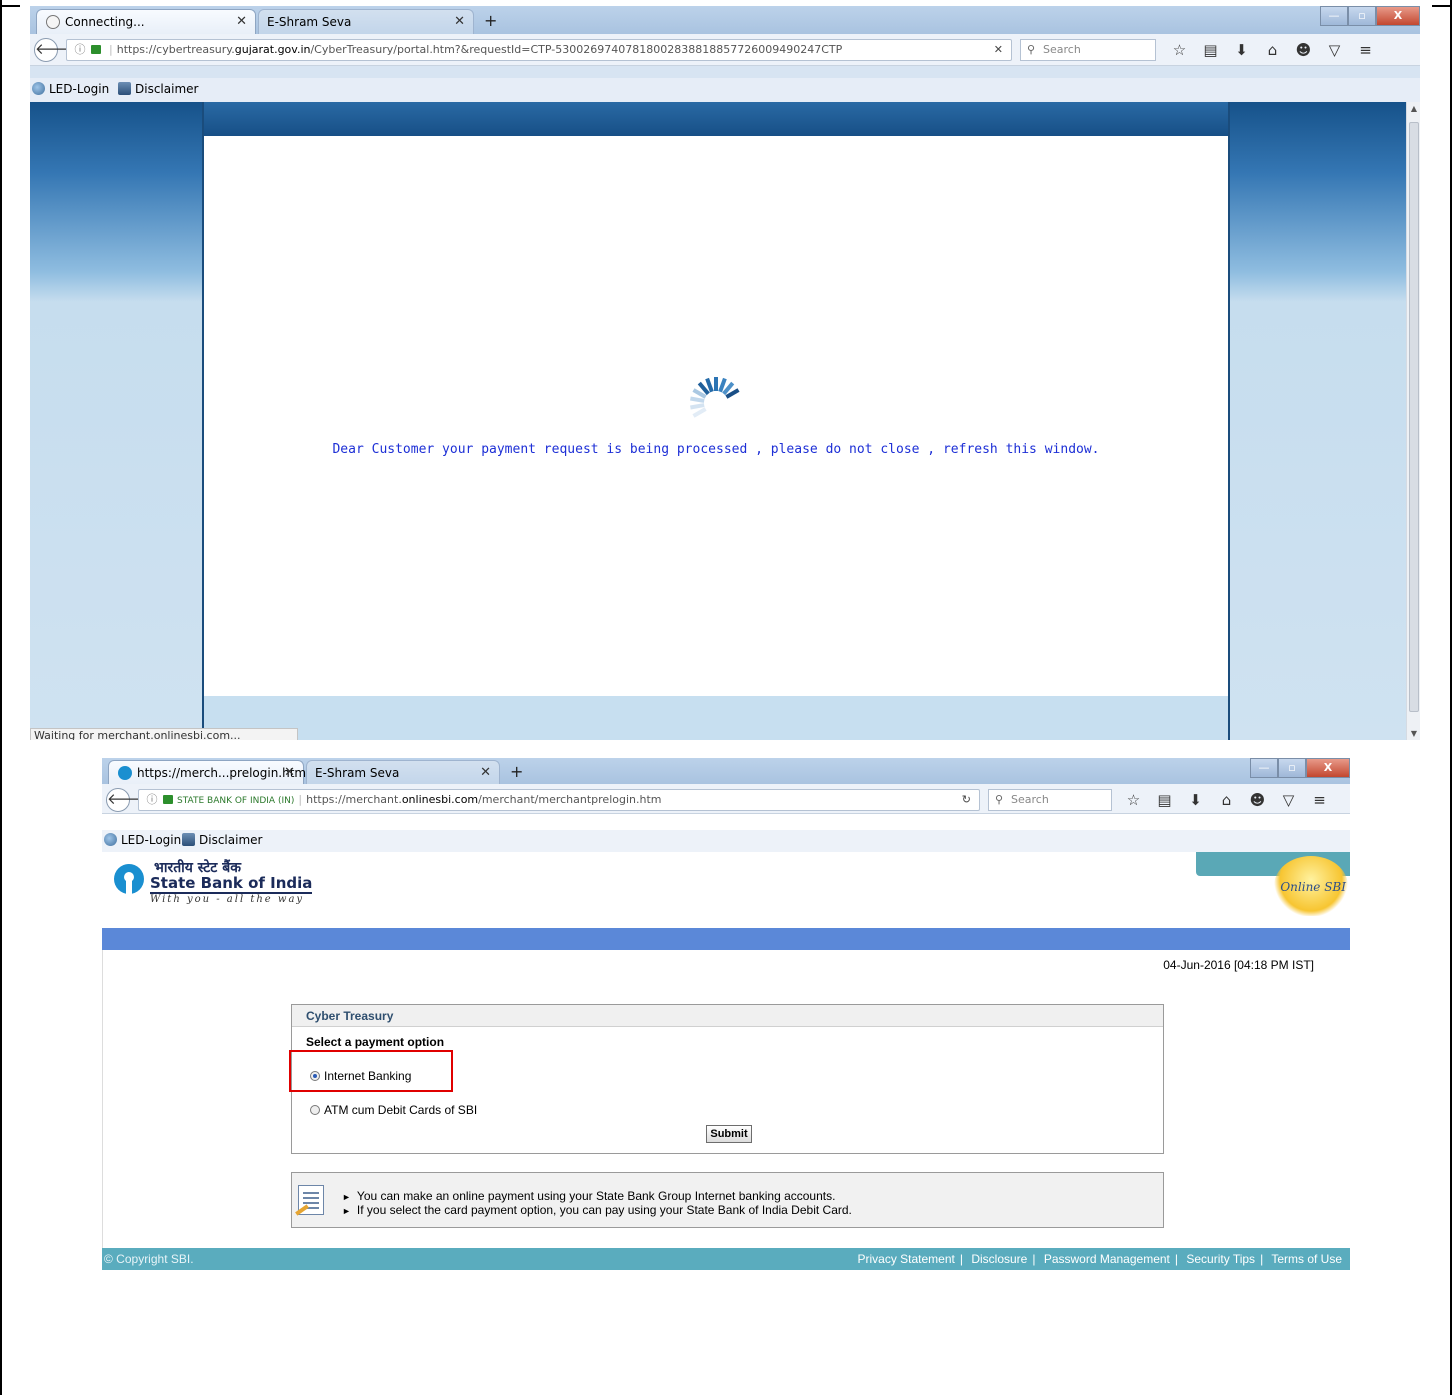  I want to click on url-prefix: https://cybertreasury., so click(175, 49).